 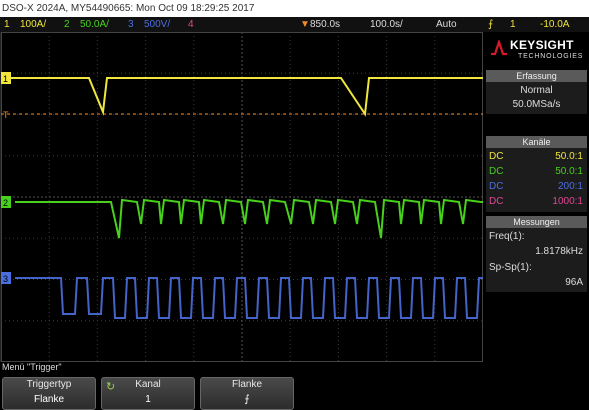 I want to click on channels-header: Kanäle, so click(x=536, y=142).